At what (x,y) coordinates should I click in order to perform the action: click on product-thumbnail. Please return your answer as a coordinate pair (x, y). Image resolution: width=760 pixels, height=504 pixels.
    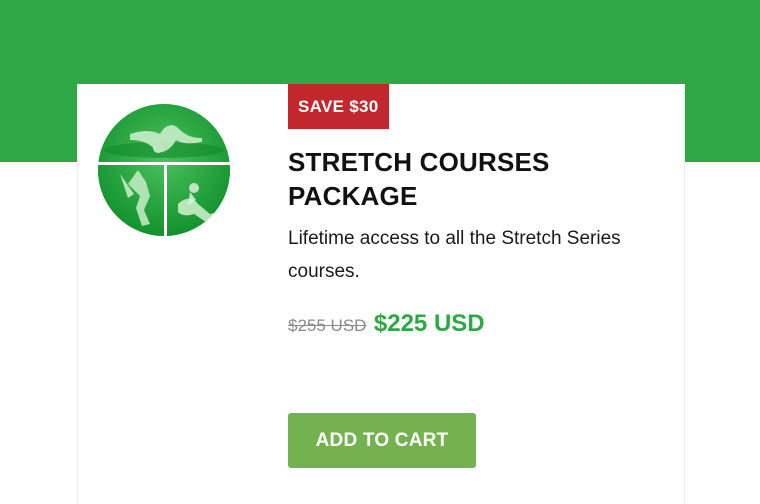
    Looking at the image, I should click on (164, 170).